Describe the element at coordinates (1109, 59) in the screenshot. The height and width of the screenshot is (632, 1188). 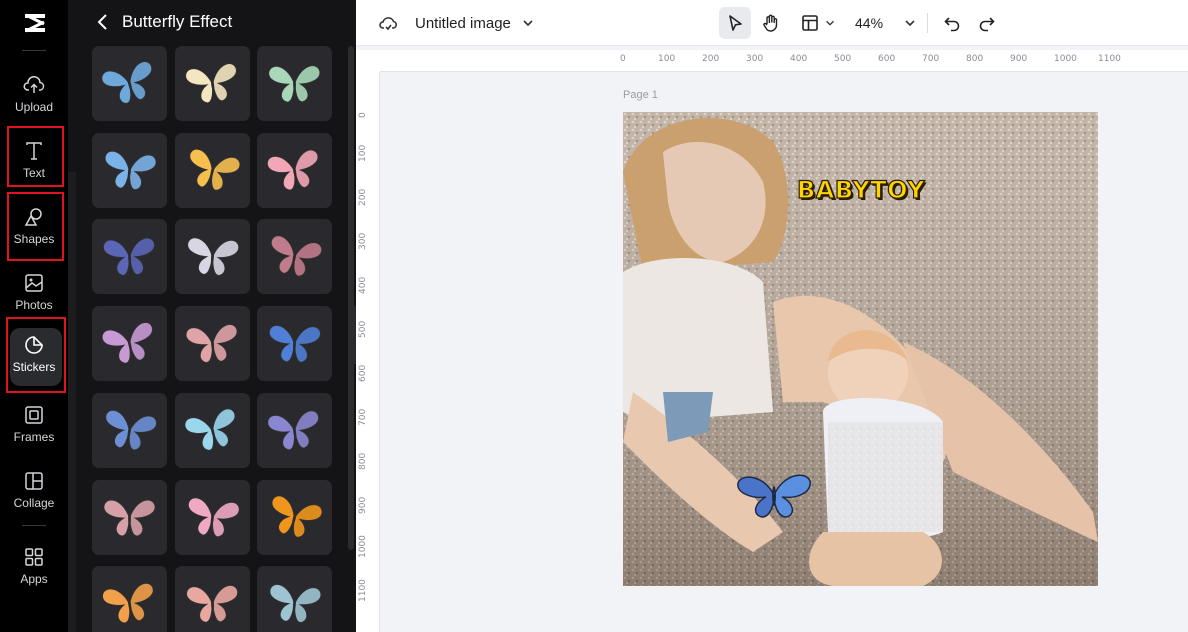
I see `ruler-tick-label: 1100` at that location.